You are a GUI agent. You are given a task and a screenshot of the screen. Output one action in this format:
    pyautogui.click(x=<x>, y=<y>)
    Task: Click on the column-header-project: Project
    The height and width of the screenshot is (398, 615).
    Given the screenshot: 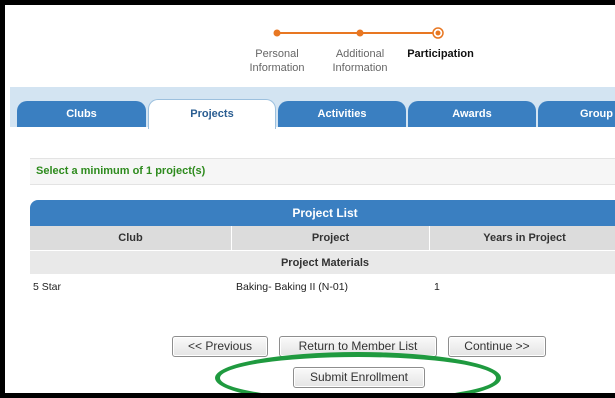 What is the action you would take?
    pyautogui.click(x=331, y=238)
    